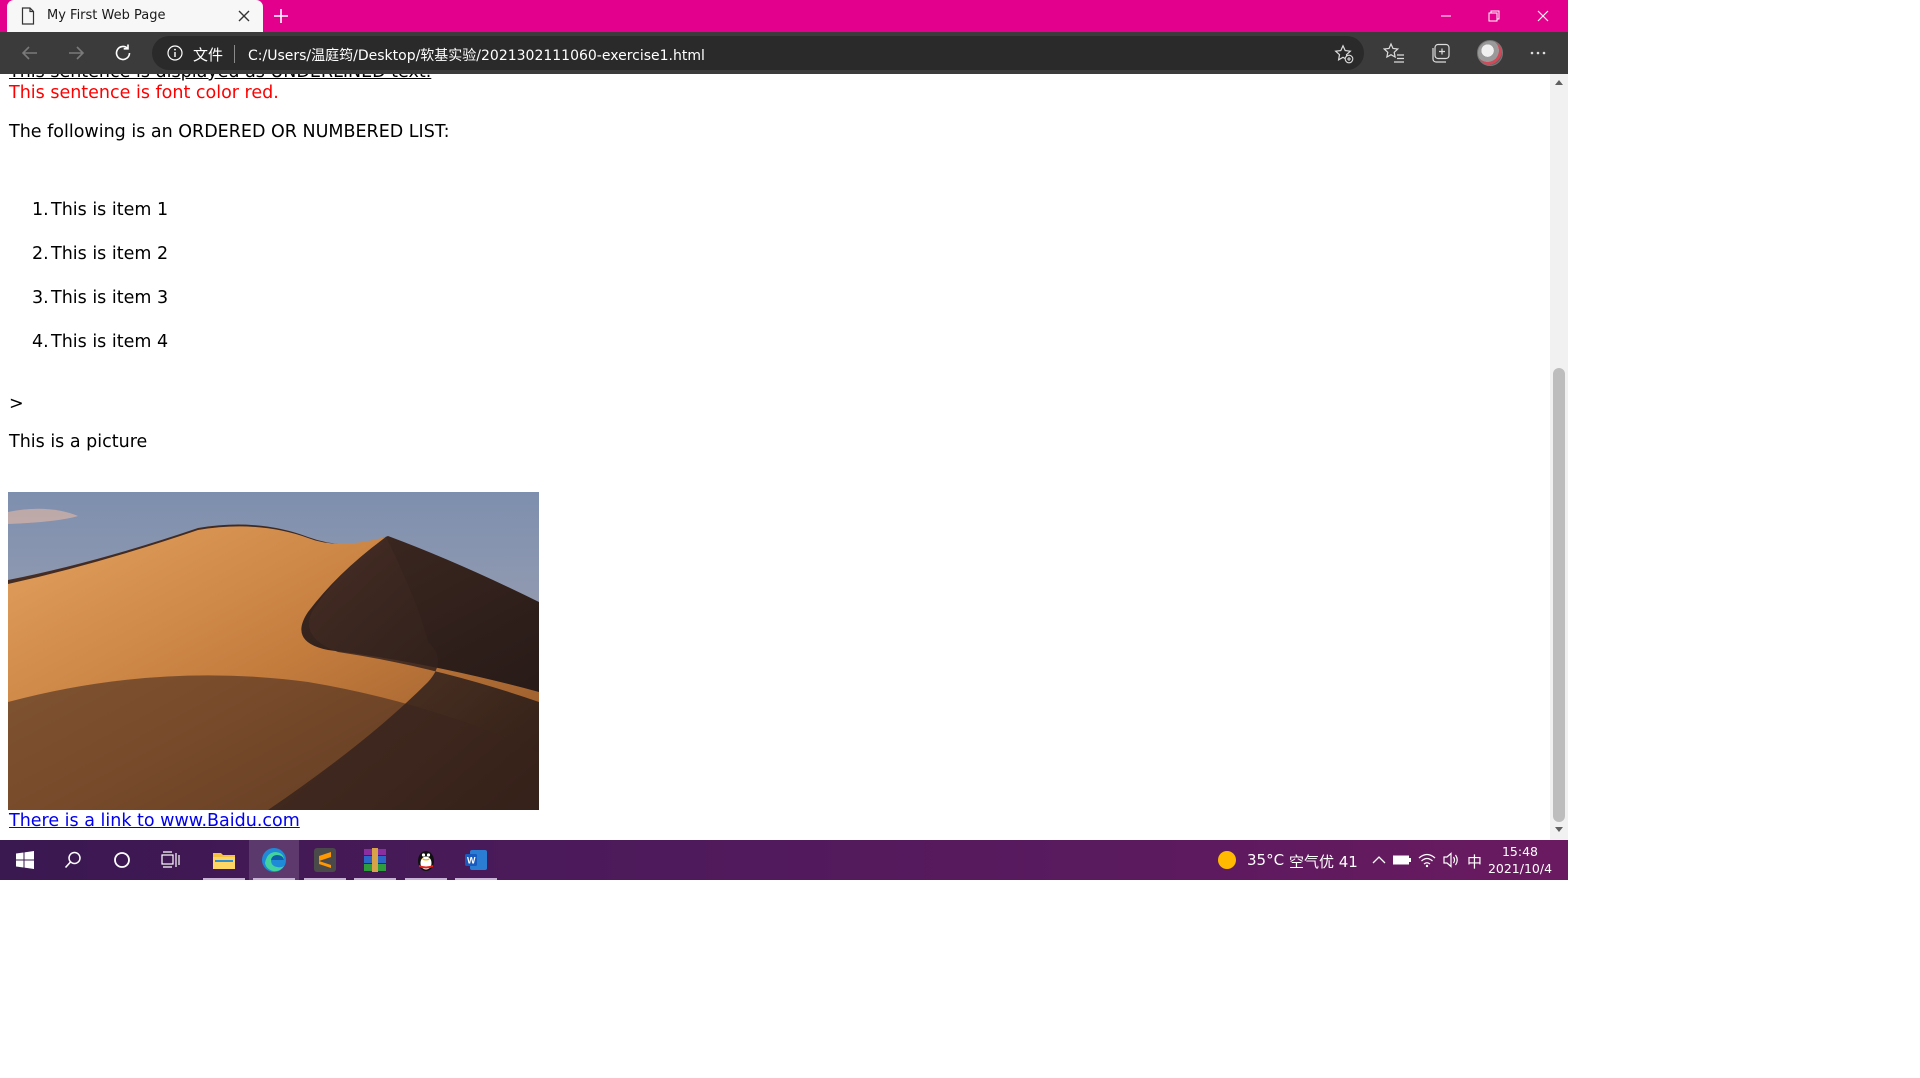 The height and width of the screenshot is (1078, 1920). I want to click on chevron-up-icon, so click(1379, 860).